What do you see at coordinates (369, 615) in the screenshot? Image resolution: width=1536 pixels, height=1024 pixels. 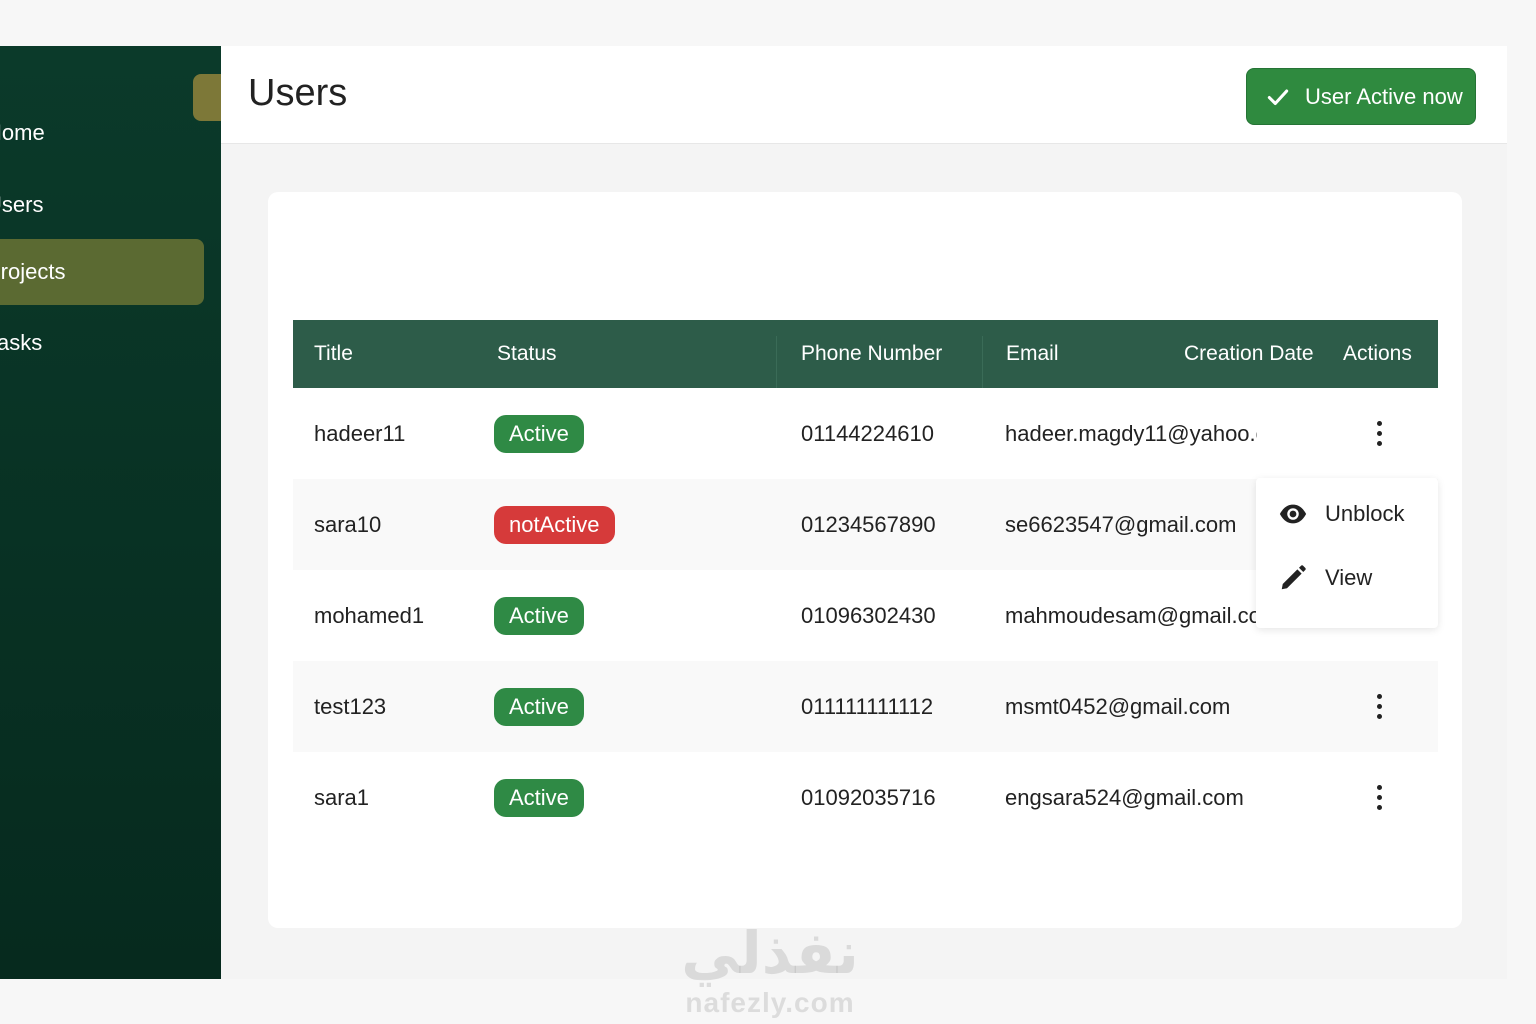 I see `cell-title: mohamed1` at bounding box center [369, 615].